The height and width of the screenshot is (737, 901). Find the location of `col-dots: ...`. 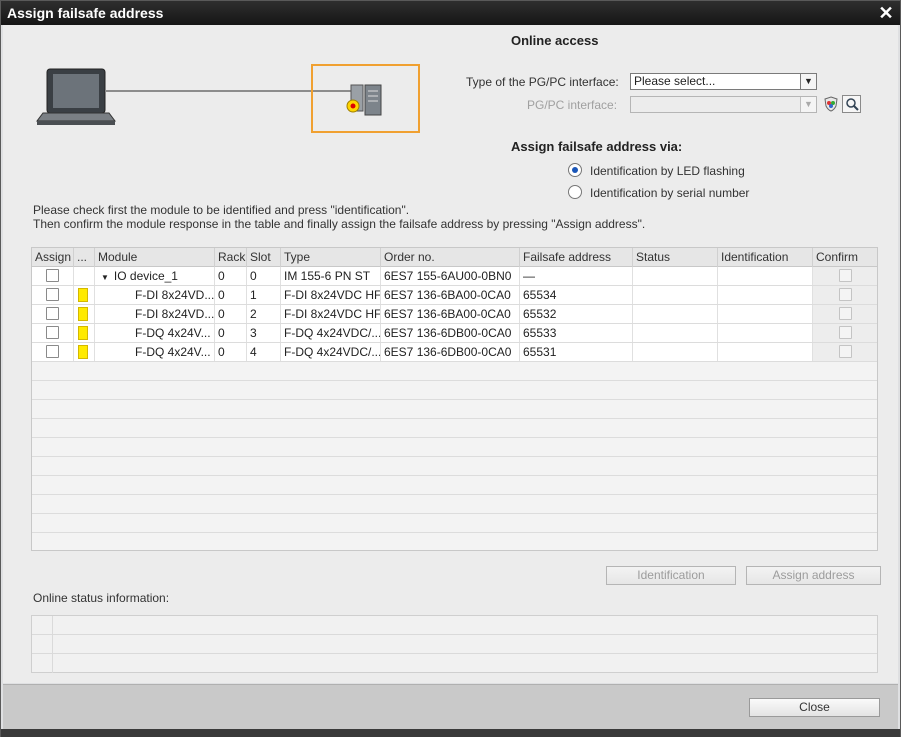

col-dots: ... is located at coordinates (84, 257).